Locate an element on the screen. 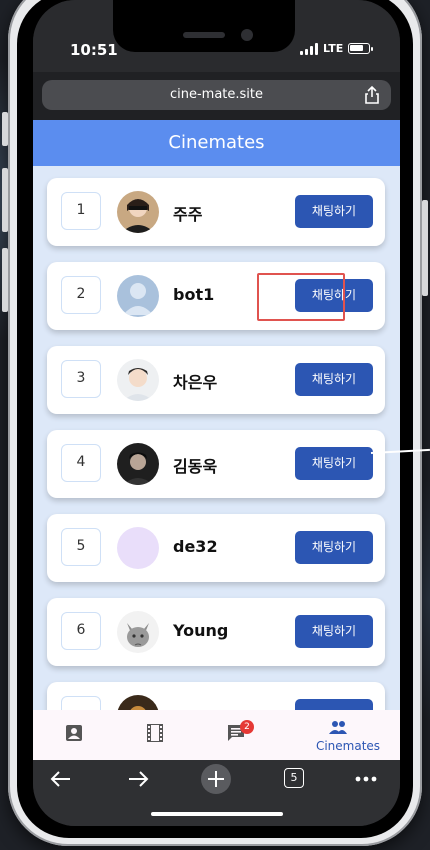 Image resolution: width=430 pixels, height=850 pixels. browser-toolbar: 5 is located at coordinates (216, 793).